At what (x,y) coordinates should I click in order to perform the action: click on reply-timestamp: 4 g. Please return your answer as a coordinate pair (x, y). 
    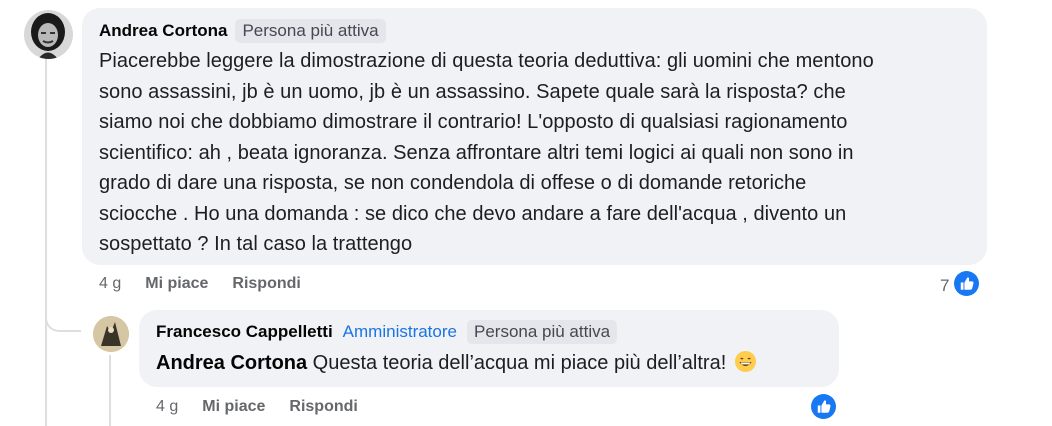
    Looking at the image, I should click on (167, 407).